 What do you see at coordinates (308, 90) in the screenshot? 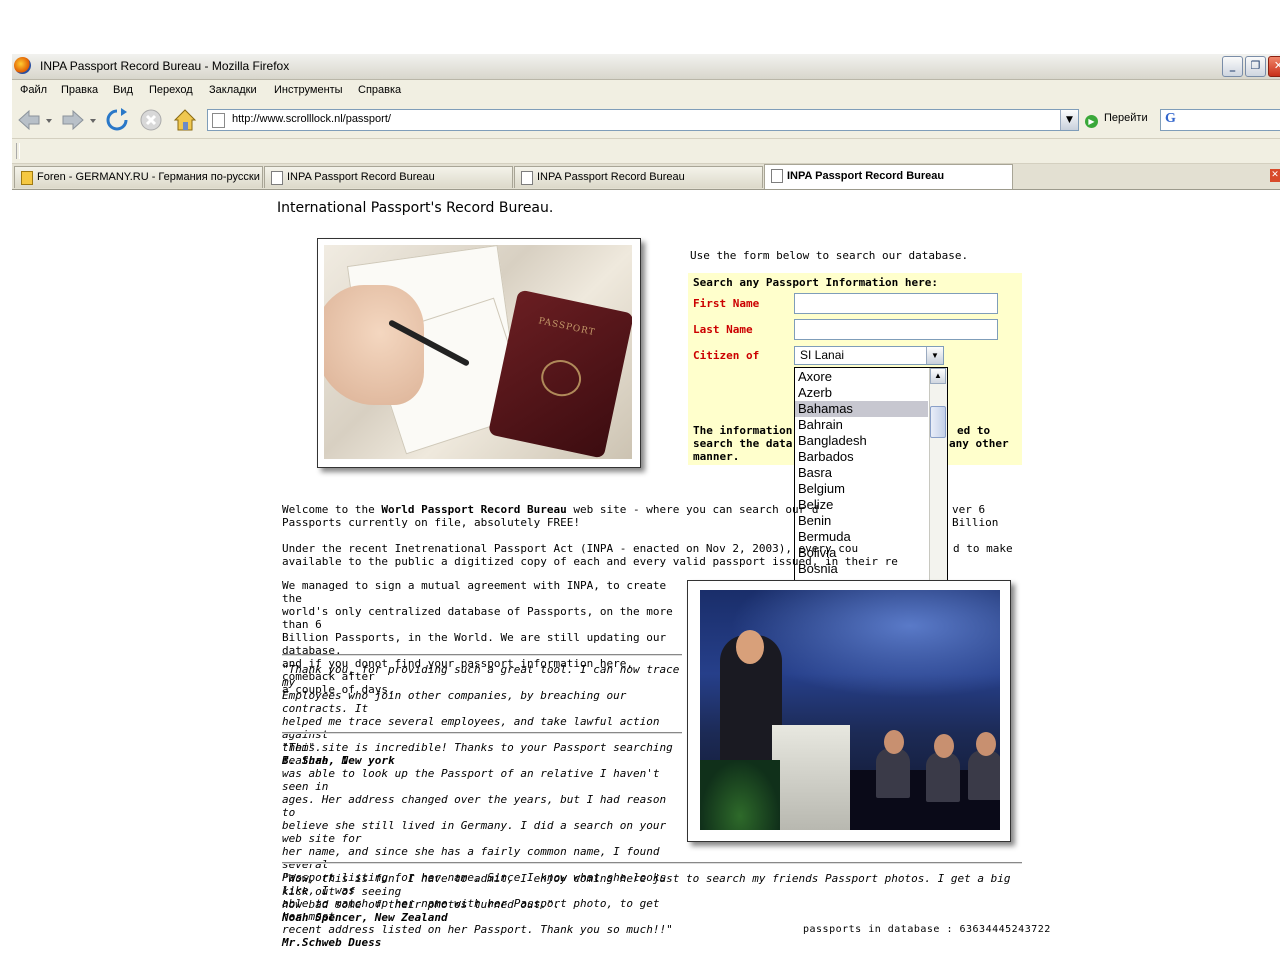
I see `menu-tools: Инструменты` at bounding box center [308, 90].